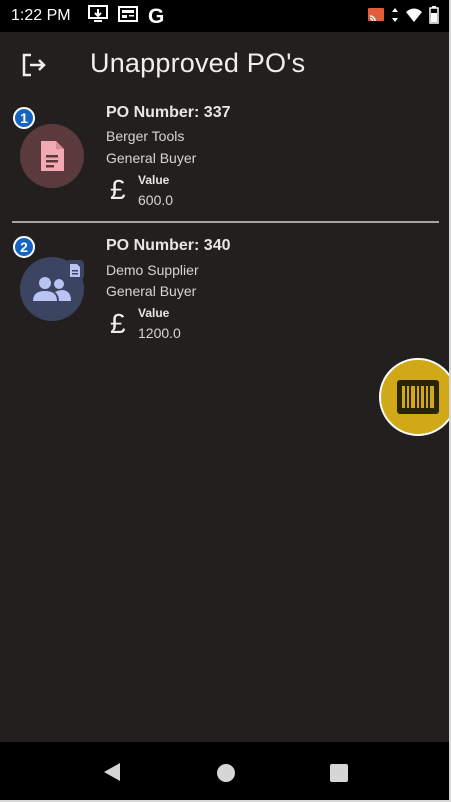 This screenshot has height=802, width=451. Describe the element at coordinates (52, 289) in the screenshot. I see `people-icon` at that location.